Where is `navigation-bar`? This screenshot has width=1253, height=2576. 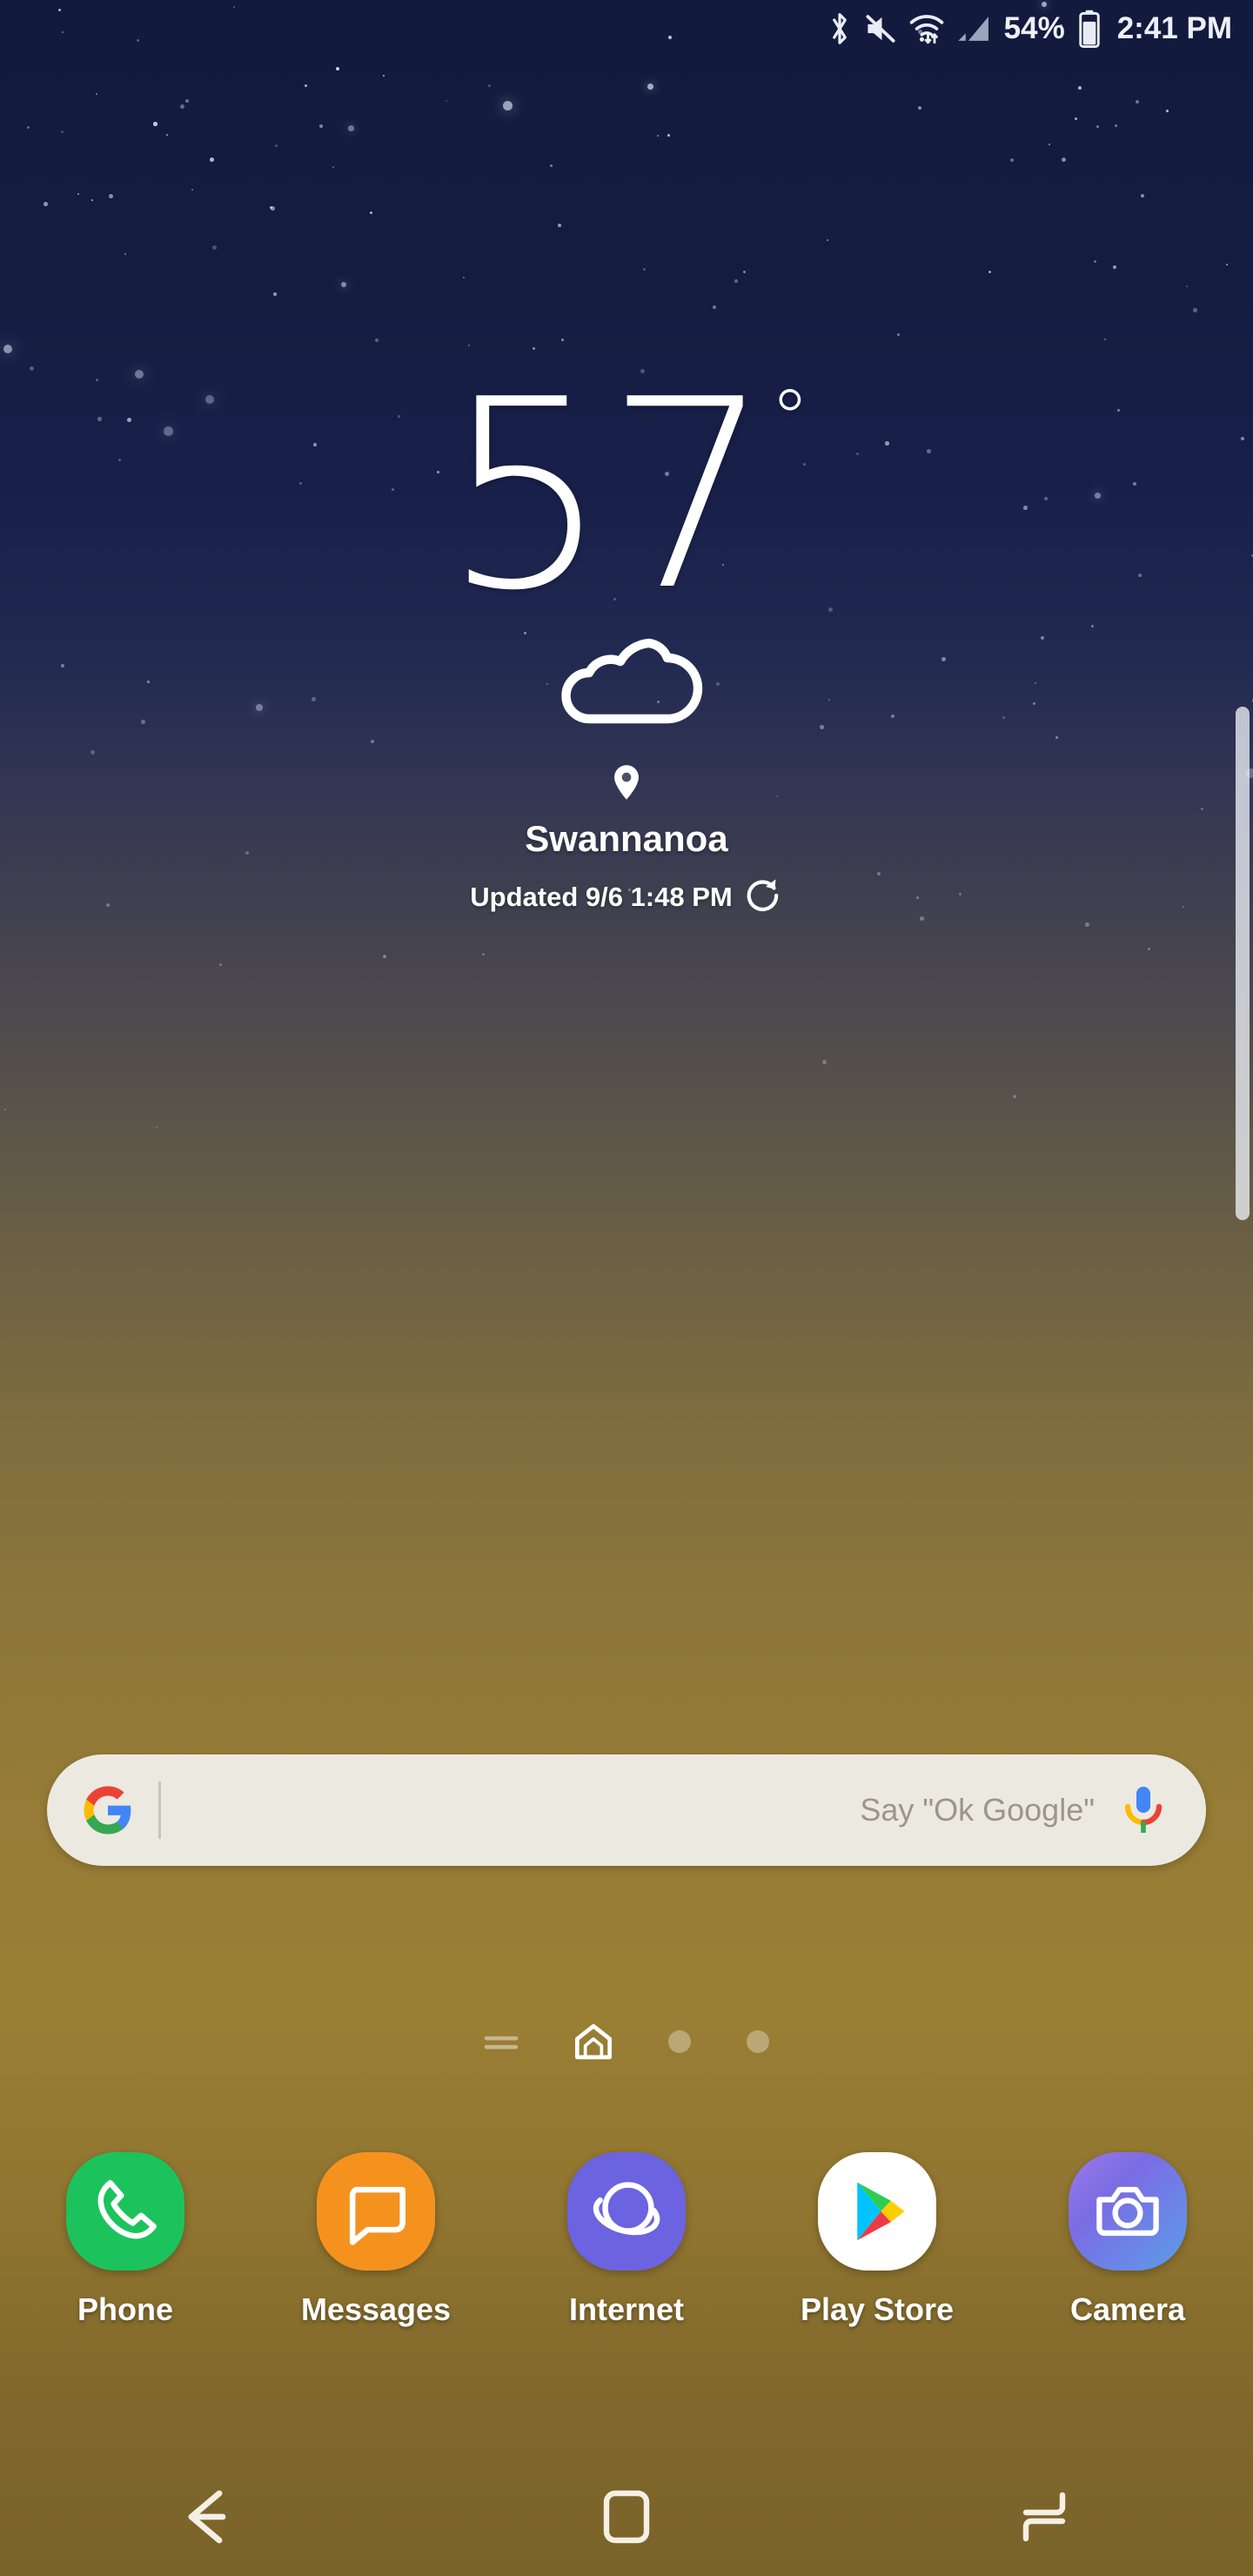 navigation-bar is located at coordinates (626, 2517).